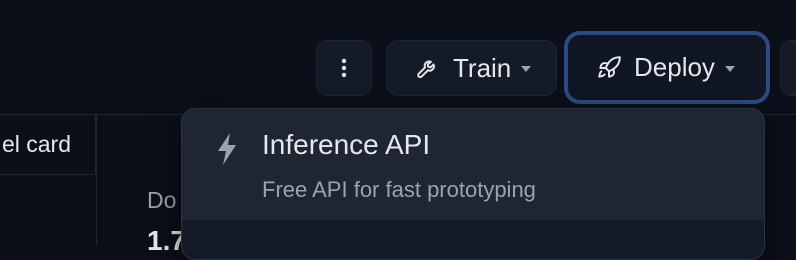  Describe the element at coordinates (346, 144) in the screenshot. I see `menu-item-title: Inference API` at that location.